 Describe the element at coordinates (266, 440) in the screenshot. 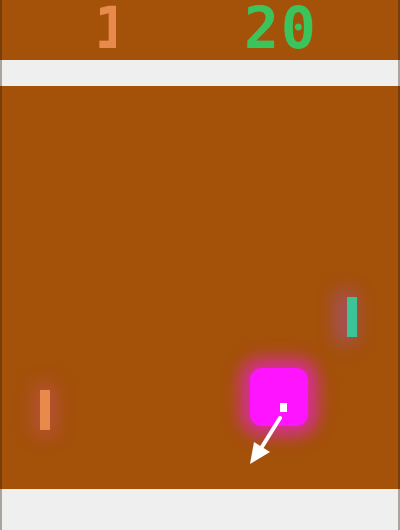

I see `arrow-down-left-icon` at that location.